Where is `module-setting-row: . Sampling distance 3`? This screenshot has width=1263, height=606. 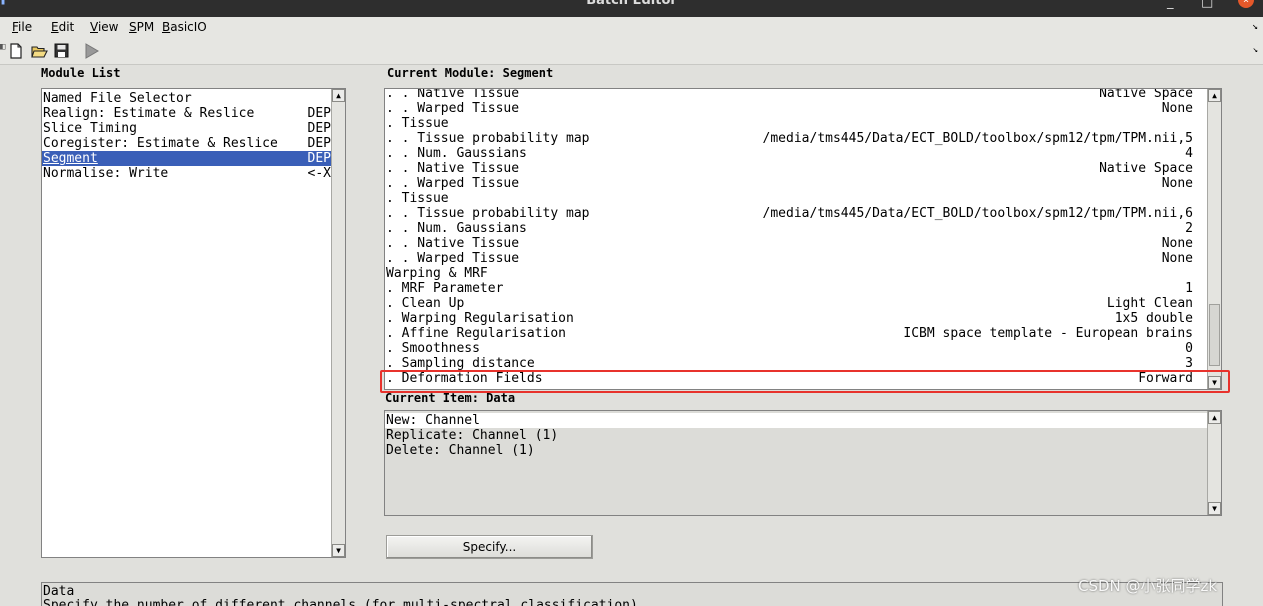 module-setting-row: . Sampling distance 3 is located at coordinates (789, 363).